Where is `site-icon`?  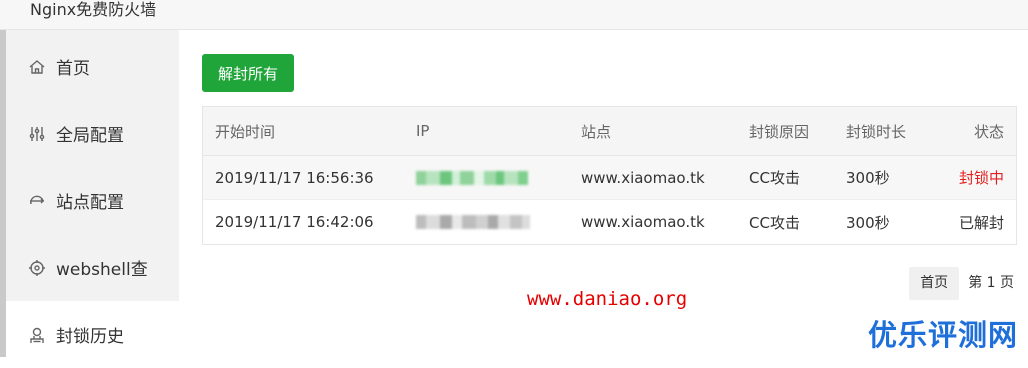 site-icon is located at coordinates (37, 201).